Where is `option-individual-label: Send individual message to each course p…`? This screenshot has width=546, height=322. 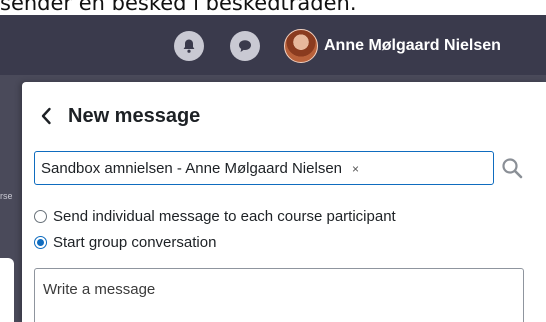
option-individual-label: Send individual message to each course p… is located at coordinates (224, 216).